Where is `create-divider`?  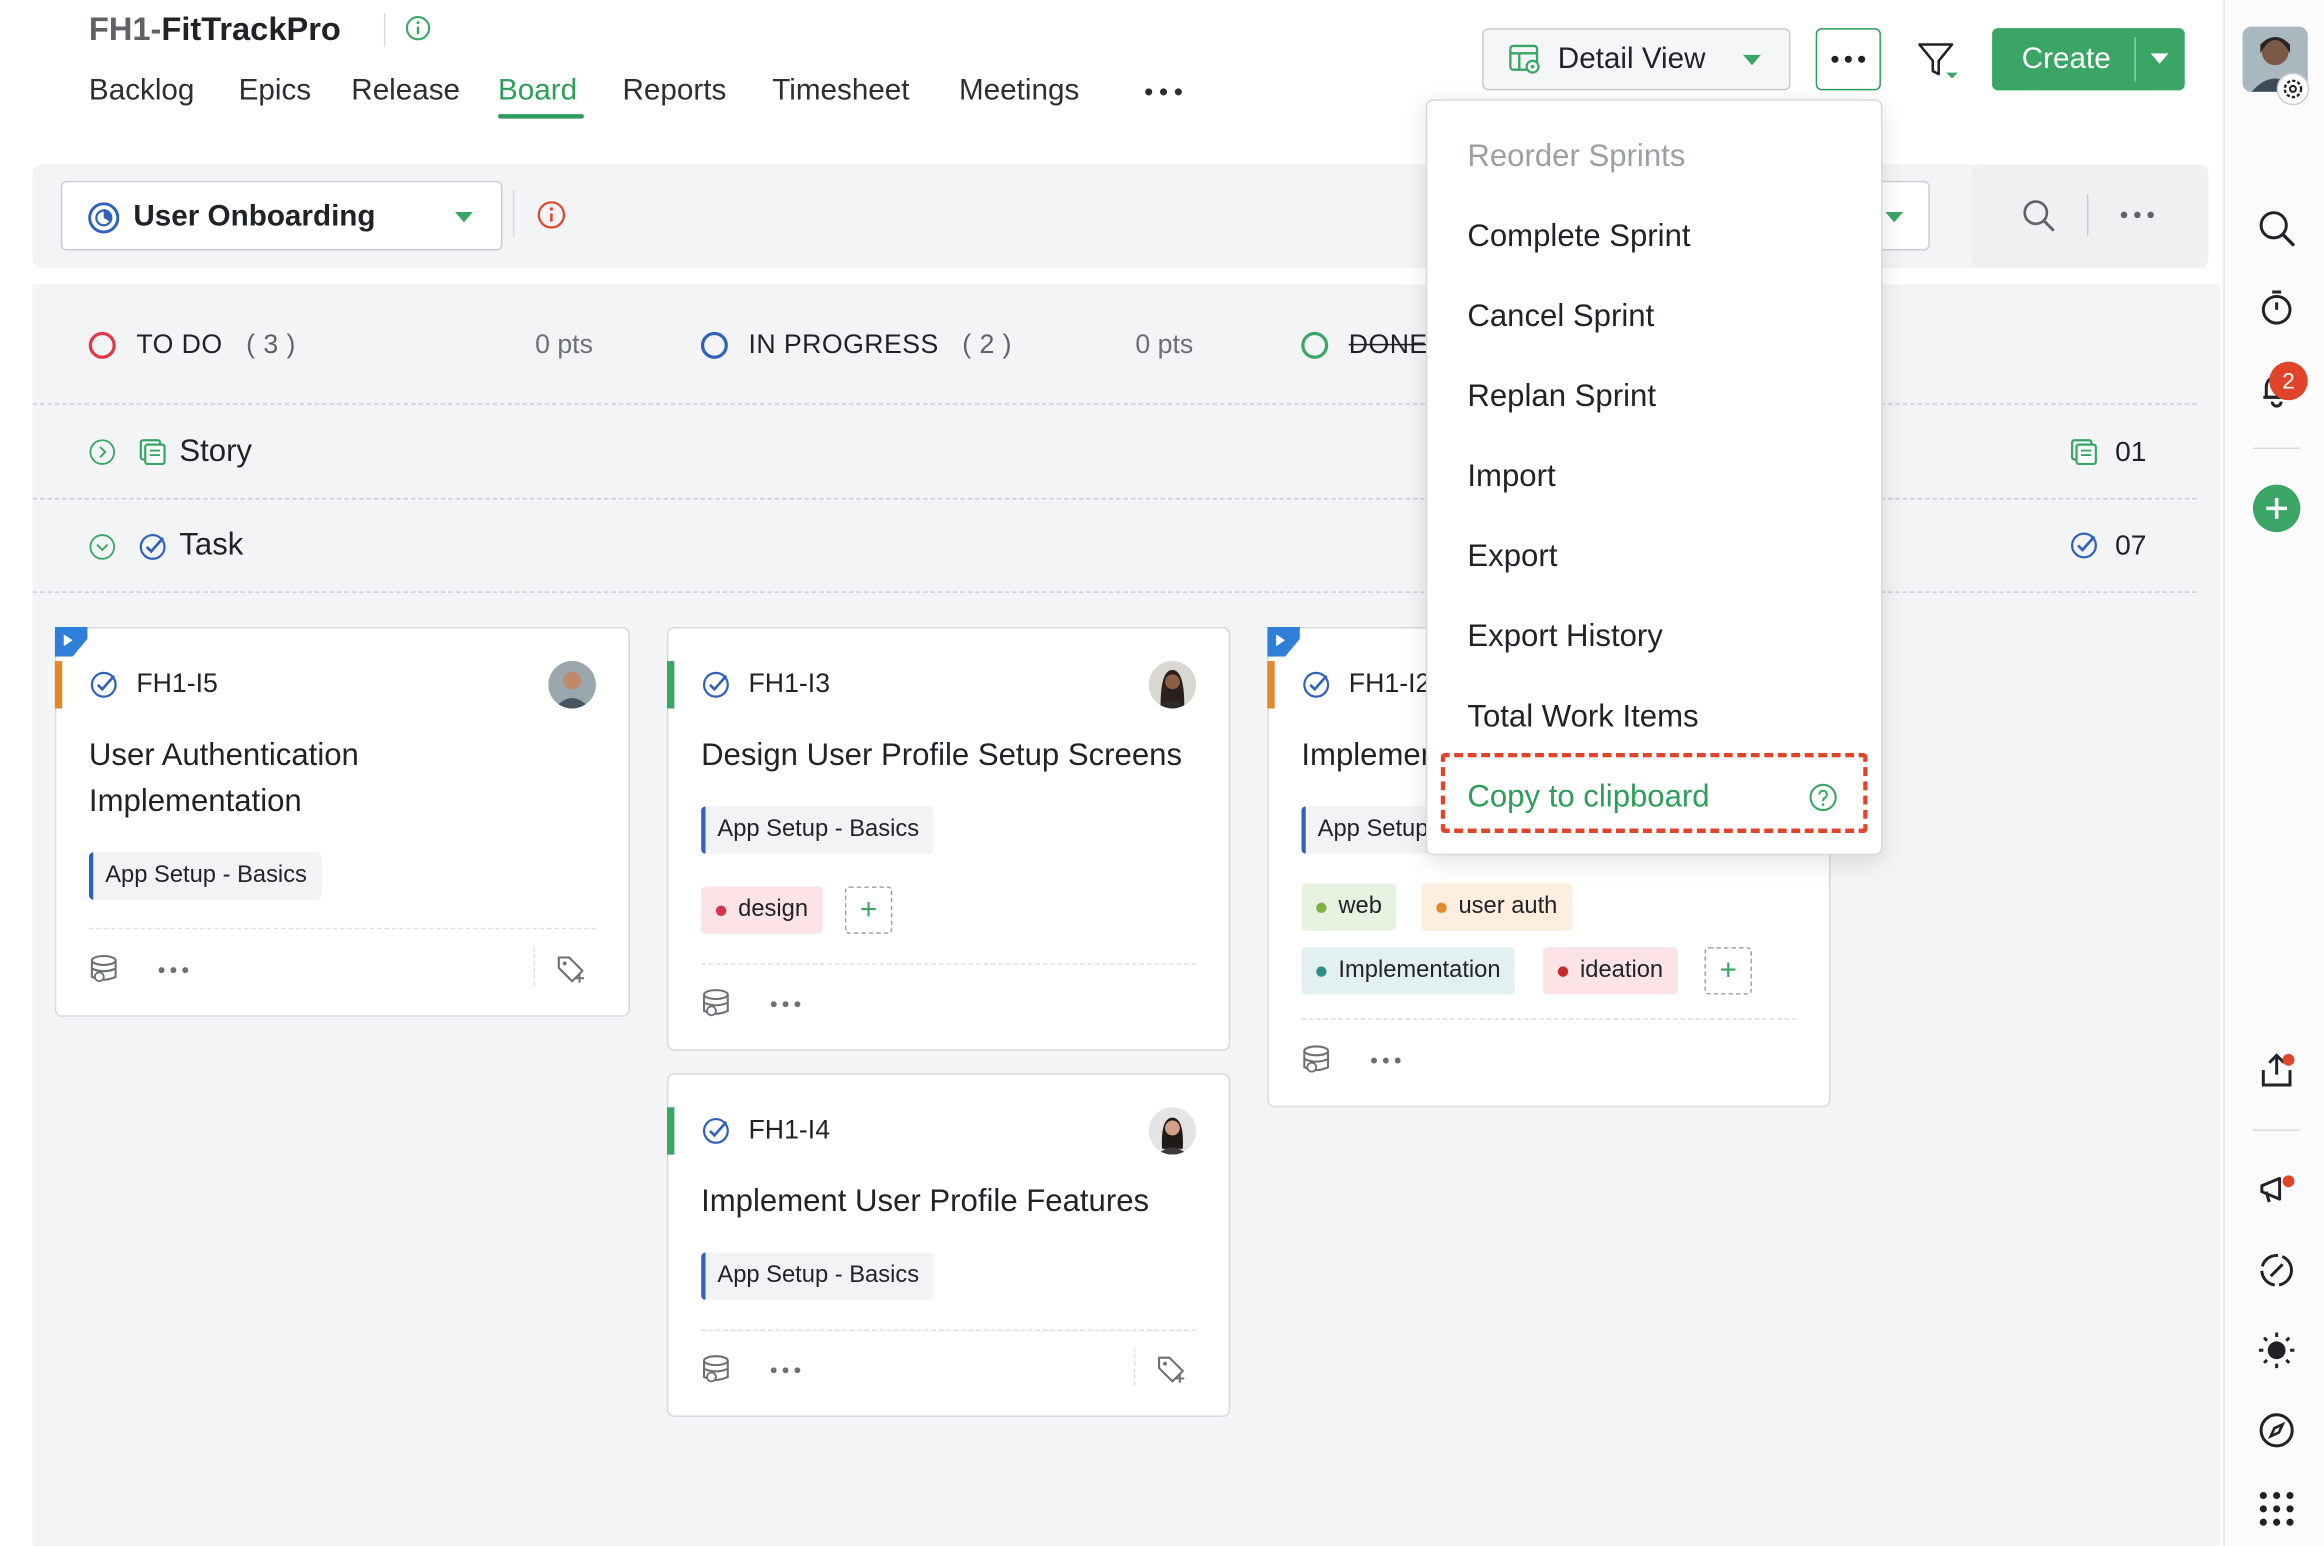 create-divider is located at coordinates (2135, 59).